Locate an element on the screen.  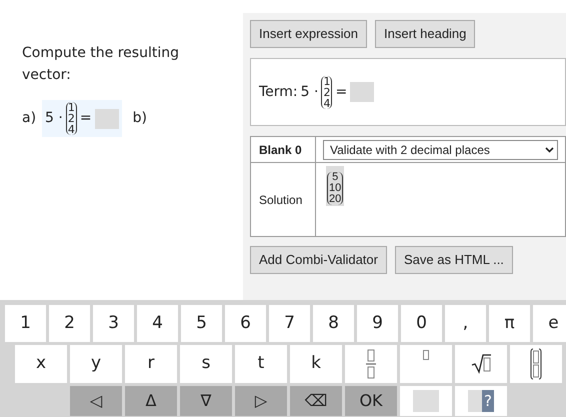
solution-field: 5 10 20 is located at coordinates (335, 186).